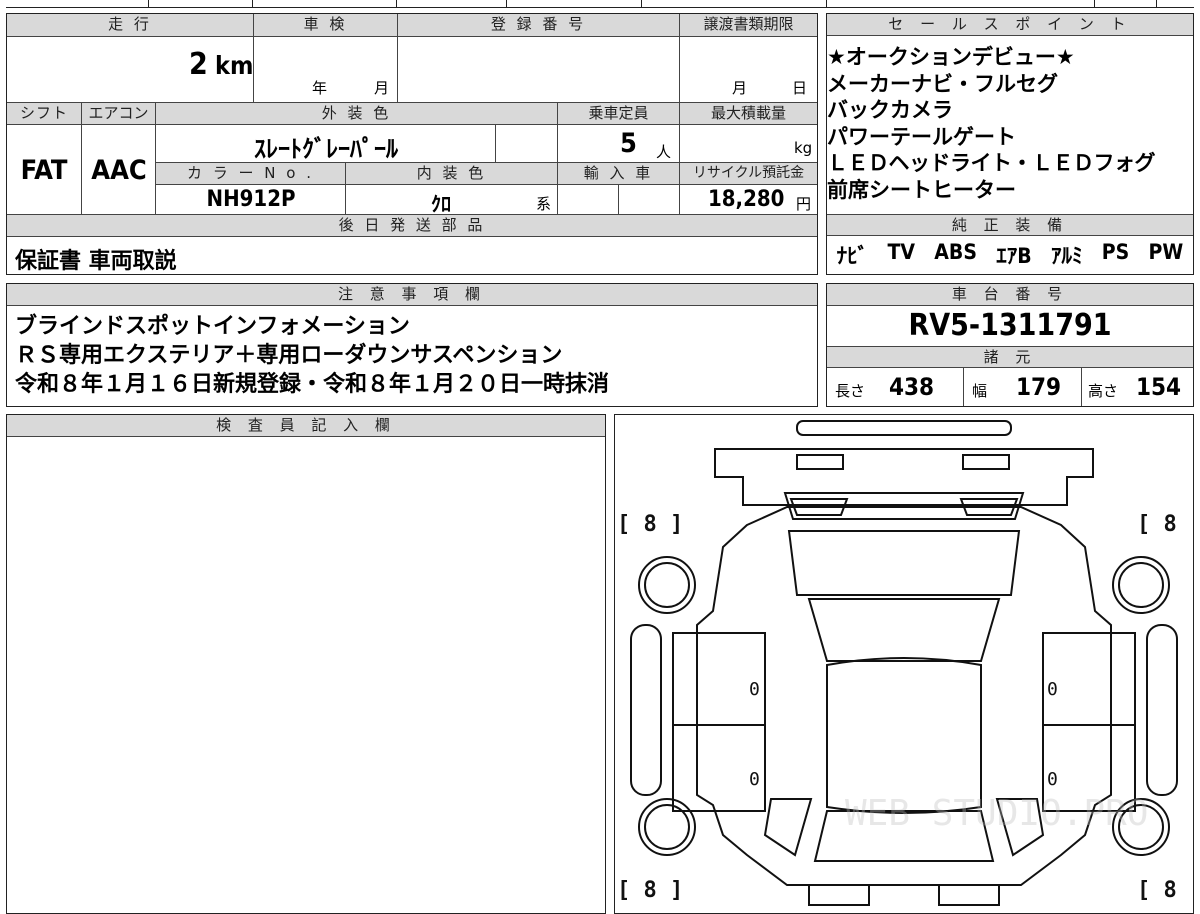  I want to click on equipment-list: ﾅﾋﾞ TV ABS ｴｱB ｱﾙﾐ PS PW, so click(1010, 255).